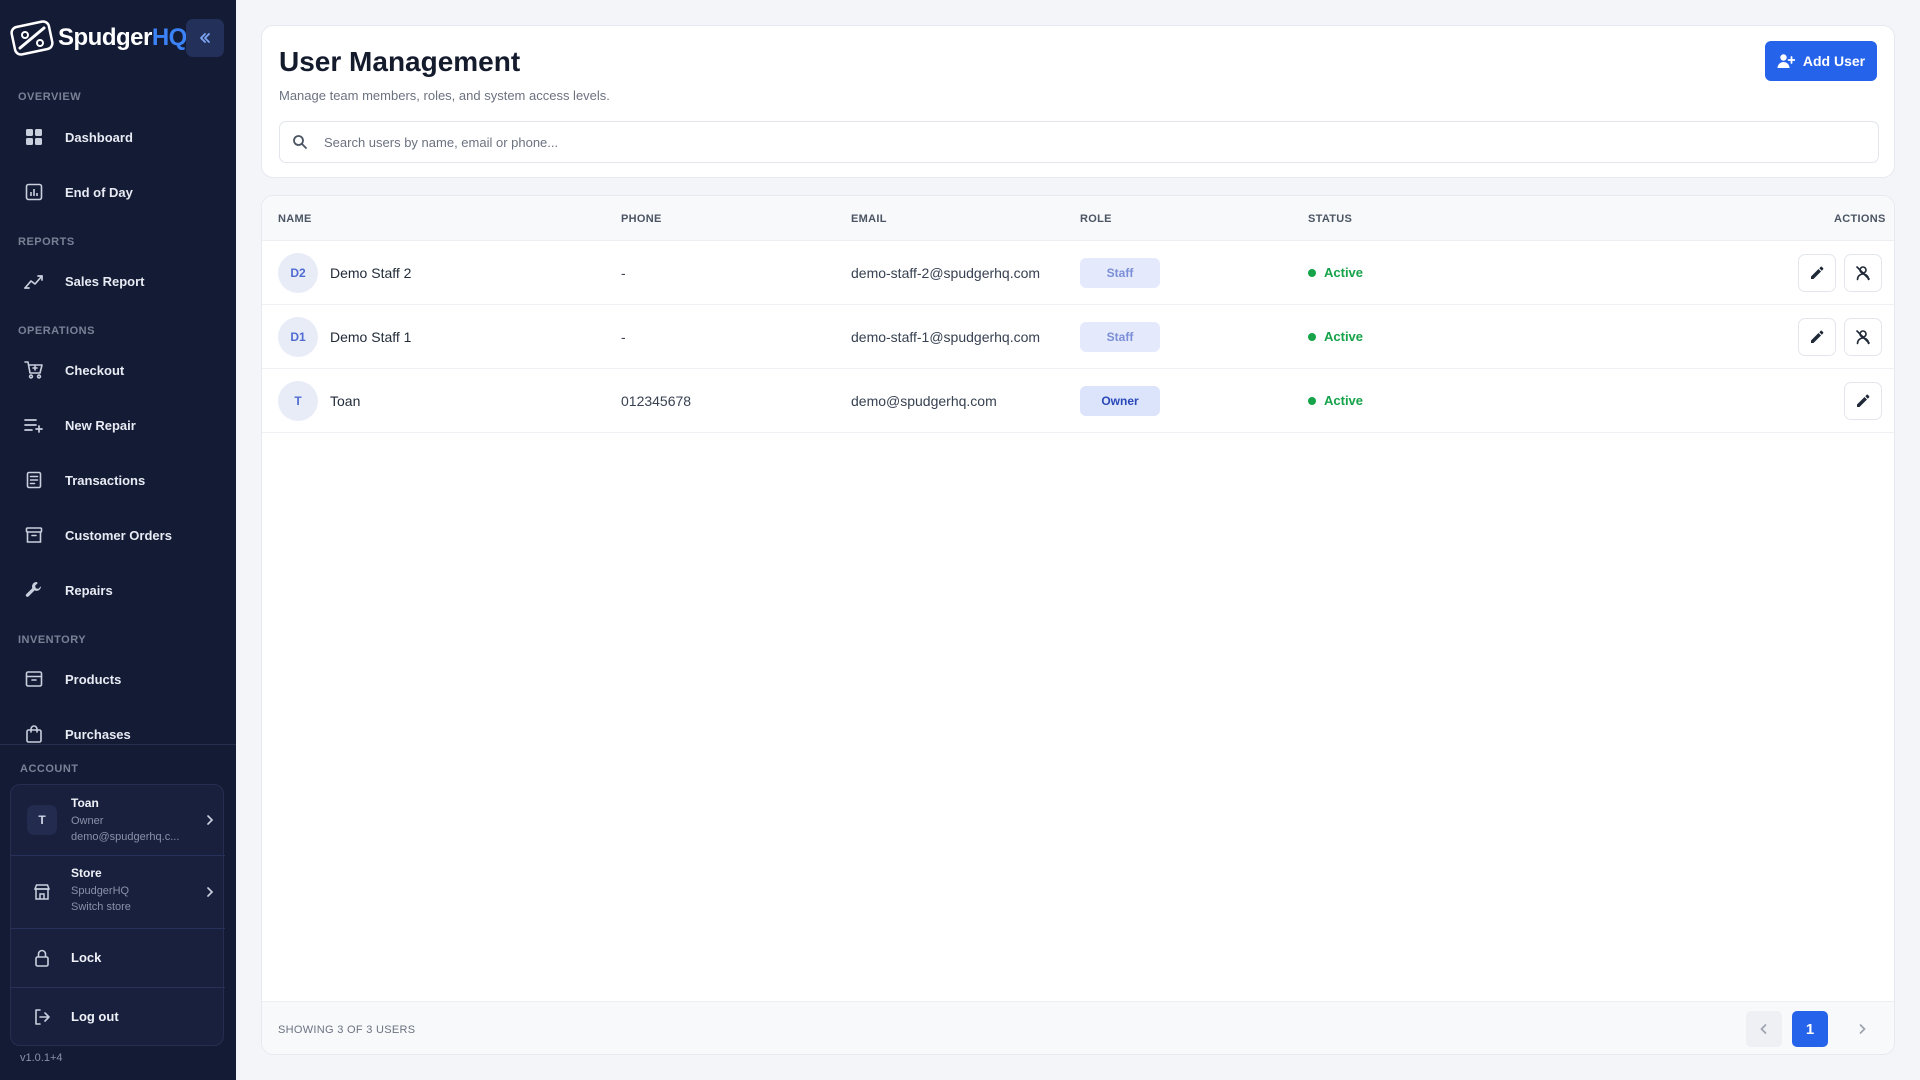 The image size is (1920, 1080). I want to click on brand: SpudgerHQ, so click(98, 38).